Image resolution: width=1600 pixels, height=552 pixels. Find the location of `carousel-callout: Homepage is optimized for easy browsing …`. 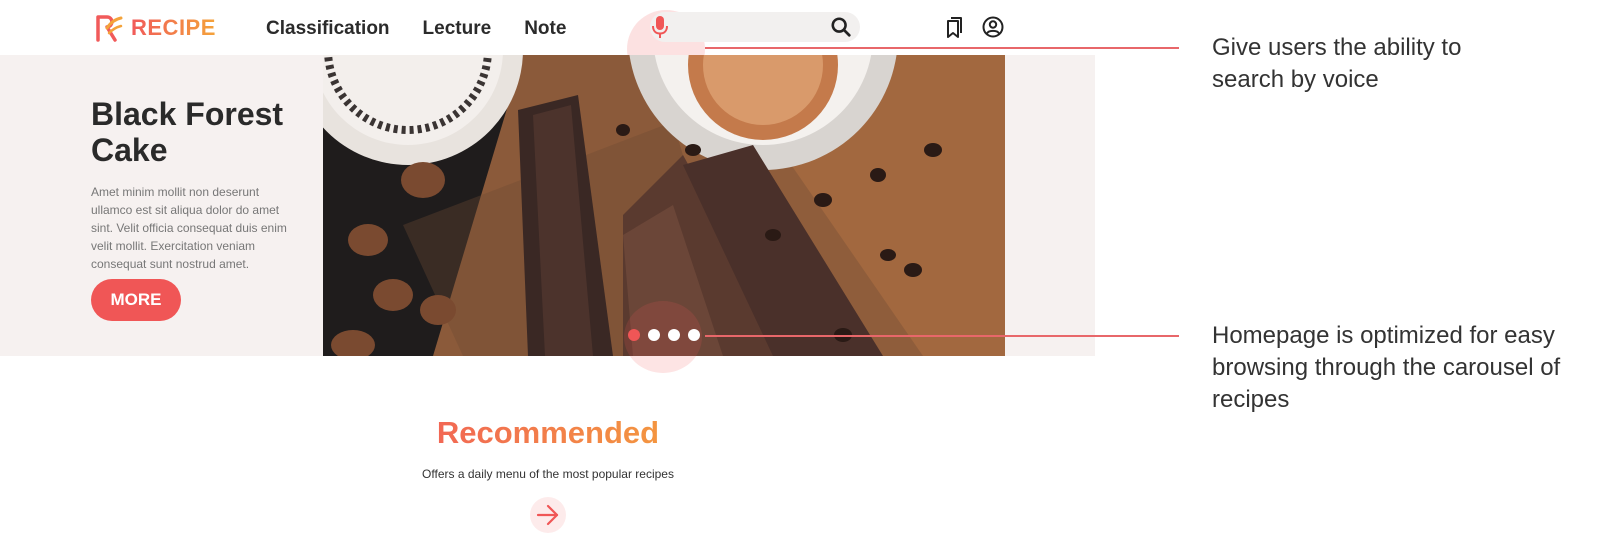

carousel-callout: Homepage is optimized for easy browsing … is located at coordinates (1386, 367).